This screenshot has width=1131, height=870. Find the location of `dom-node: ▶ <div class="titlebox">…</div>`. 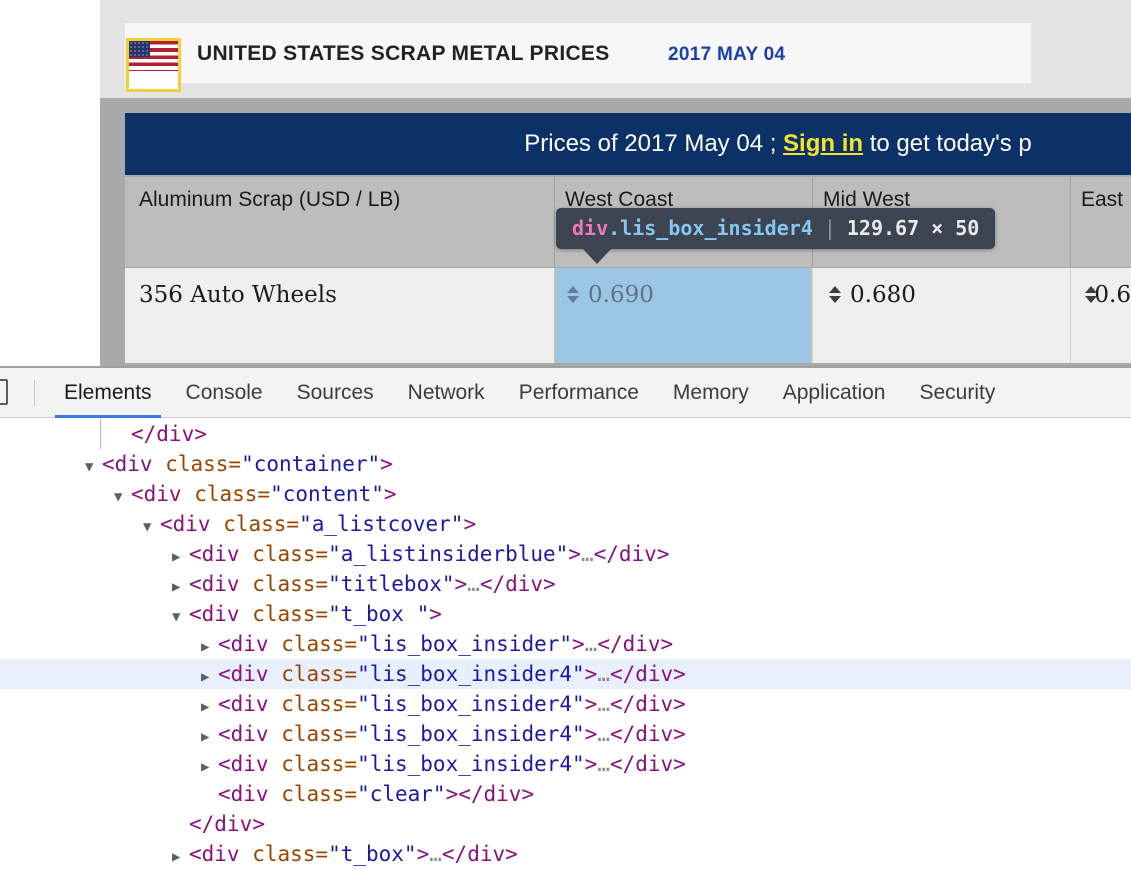

dom-node: ▶ <div class="titlebox">…</div> is located at coordinates (565, 584).